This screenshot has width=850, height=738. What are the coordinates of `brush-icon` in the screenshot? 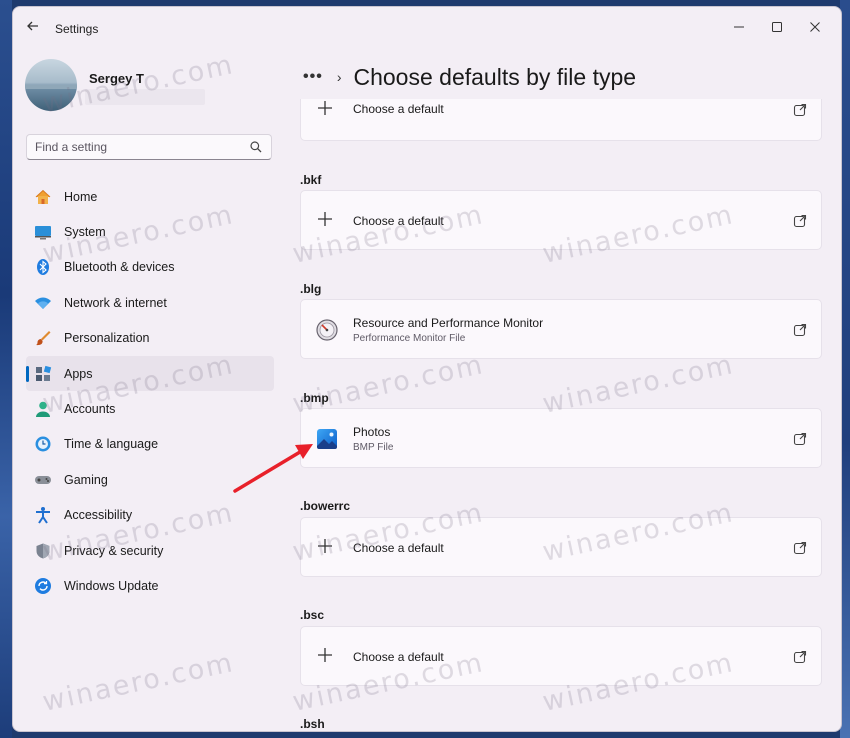 It's located at (43, 338).